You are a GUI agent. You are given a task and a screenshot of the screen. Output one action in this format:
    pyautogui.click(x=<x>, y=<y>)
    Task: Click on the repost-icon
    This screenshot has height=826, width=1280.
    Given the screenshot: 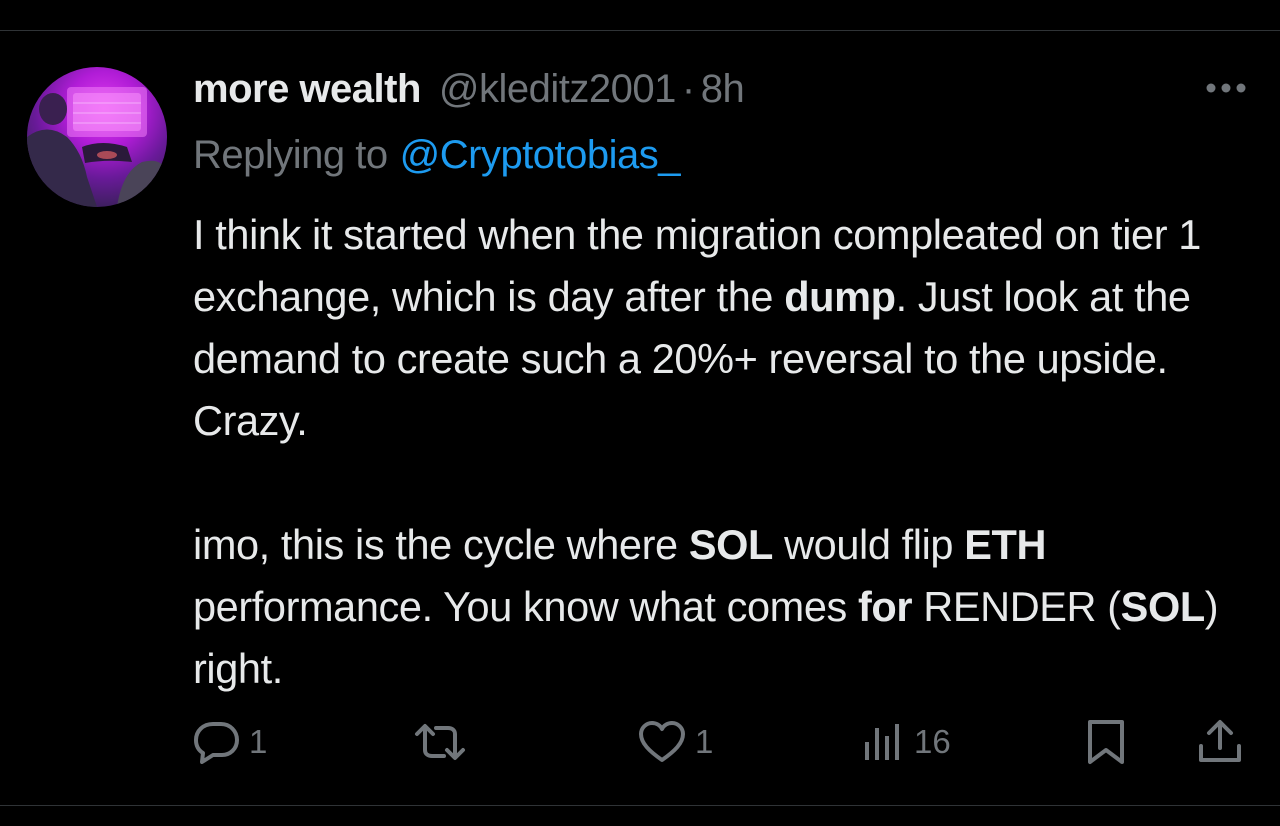 What is the action you would take?
    pyautogui.click(x=440, y=742)
    